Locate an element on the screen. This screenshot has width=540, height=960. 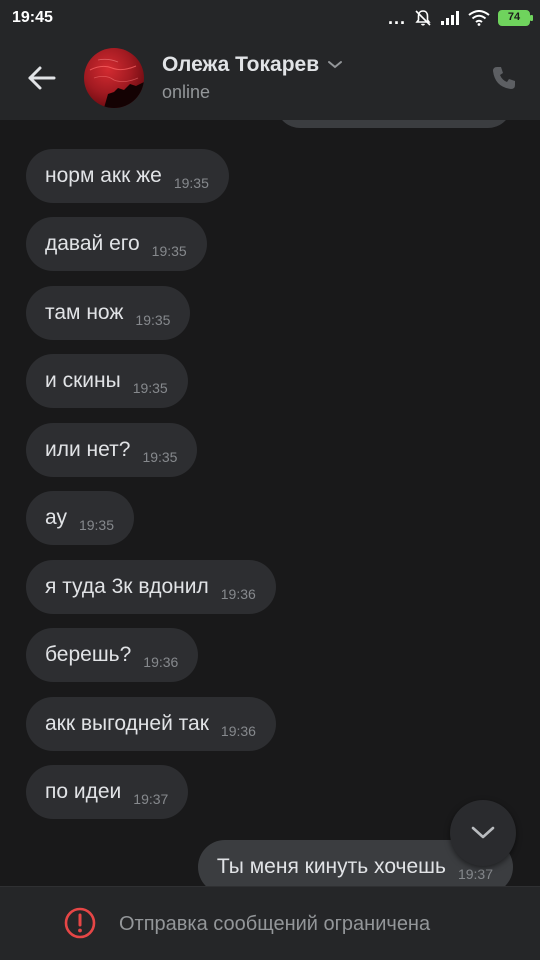
message-incoming: ау 19:35 is located at coordinates (80, 518).